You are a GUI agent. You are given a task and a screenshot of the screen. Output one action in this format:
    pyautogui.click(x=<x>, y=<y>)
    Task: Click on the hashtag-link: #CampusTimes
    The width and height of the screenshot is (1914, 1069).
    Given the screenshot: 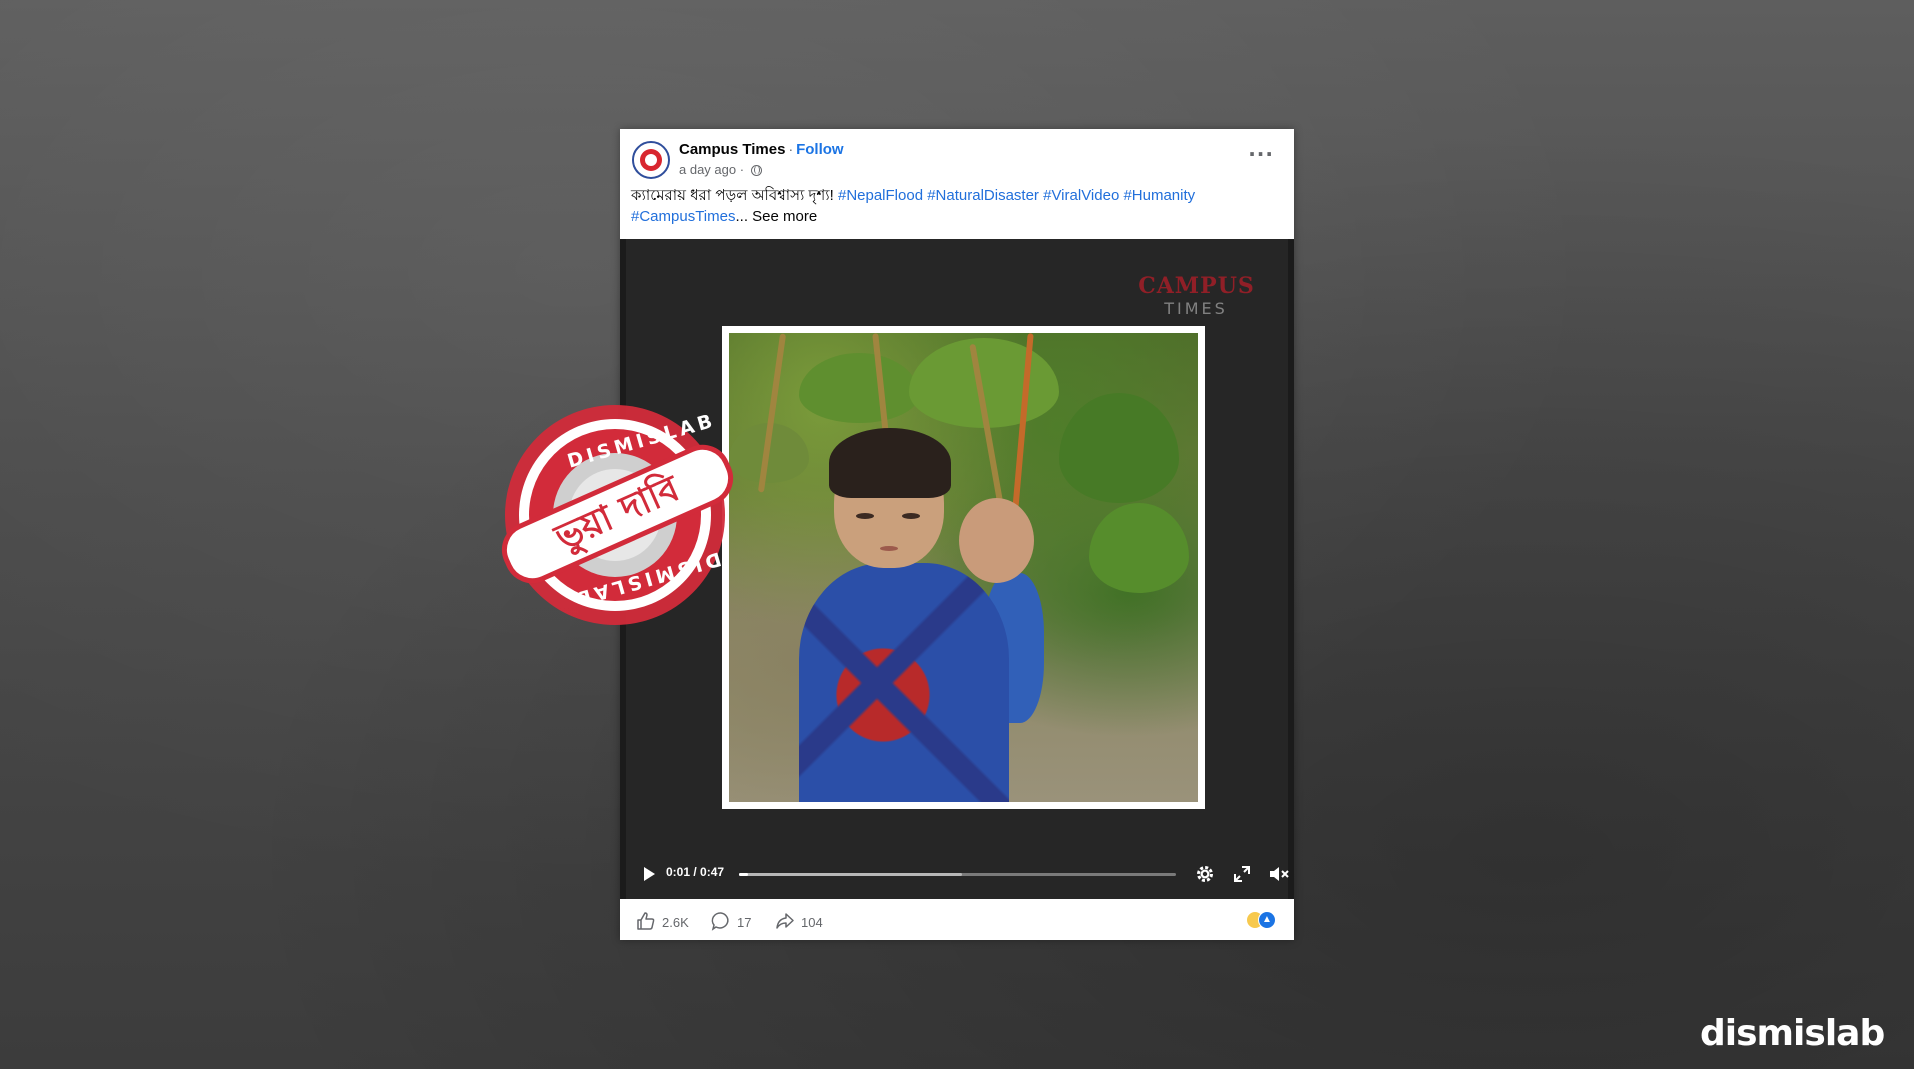 What is the action you would take?
    pyautogui.click(x=683, y=216)
    